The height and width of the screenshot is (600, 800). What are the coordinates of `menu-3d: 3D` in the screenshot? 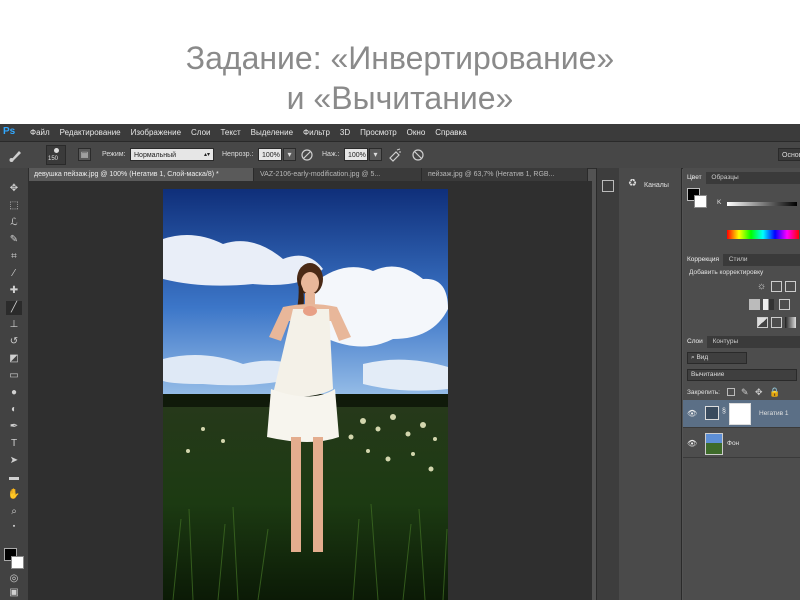 It's located at (345, 132).